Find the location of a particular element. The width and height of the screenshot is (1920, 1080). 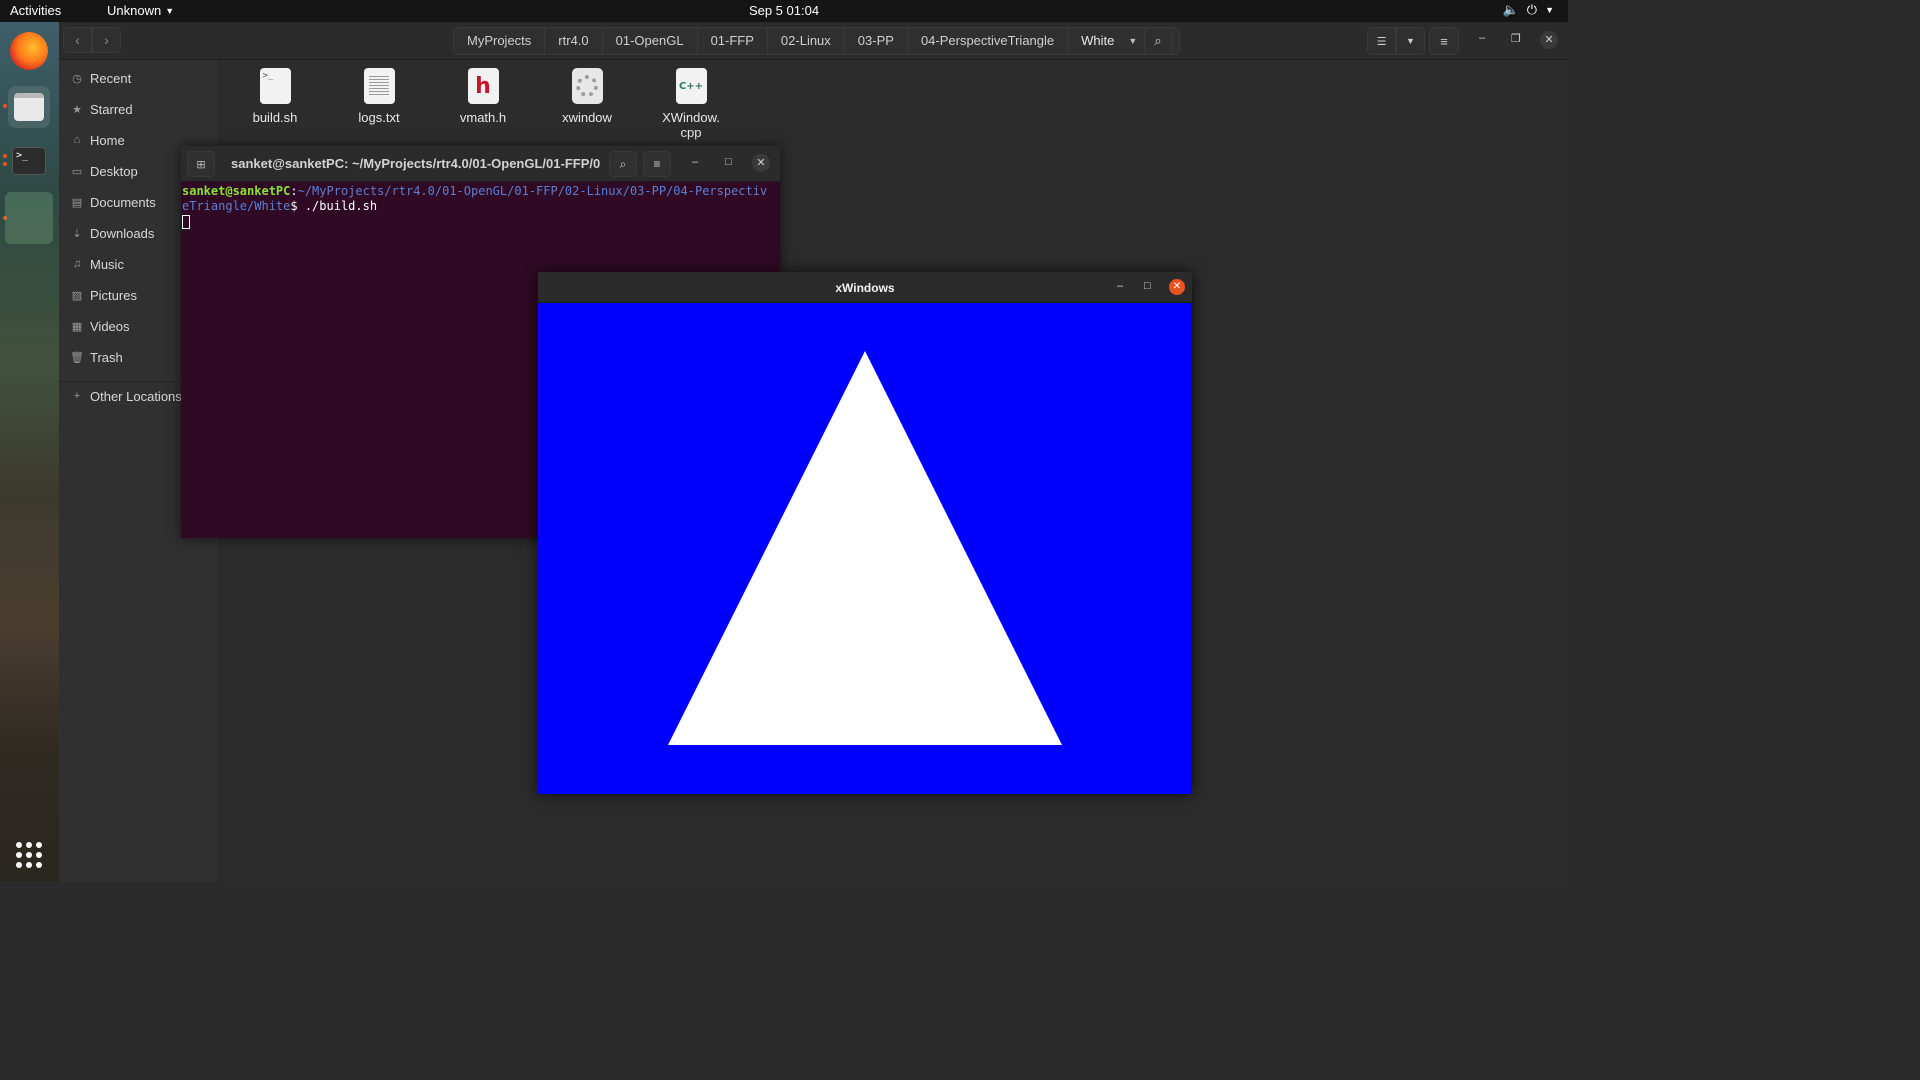

folder-icon is located at coordinates (29, 107).